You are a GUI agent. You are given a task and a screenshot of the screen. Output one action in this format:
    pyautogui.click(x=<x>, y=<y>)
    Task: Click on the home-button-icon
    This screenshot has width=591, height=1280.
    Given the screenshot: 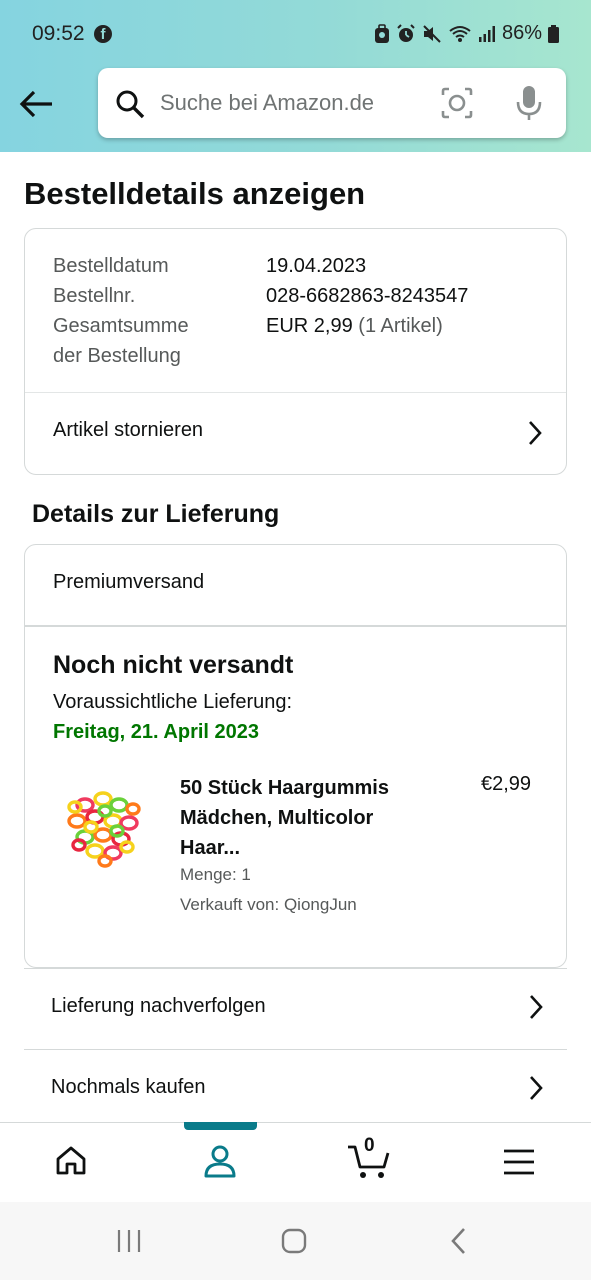 What is the action you would take?
    pyautogui.click(x=294, y=1241)
    